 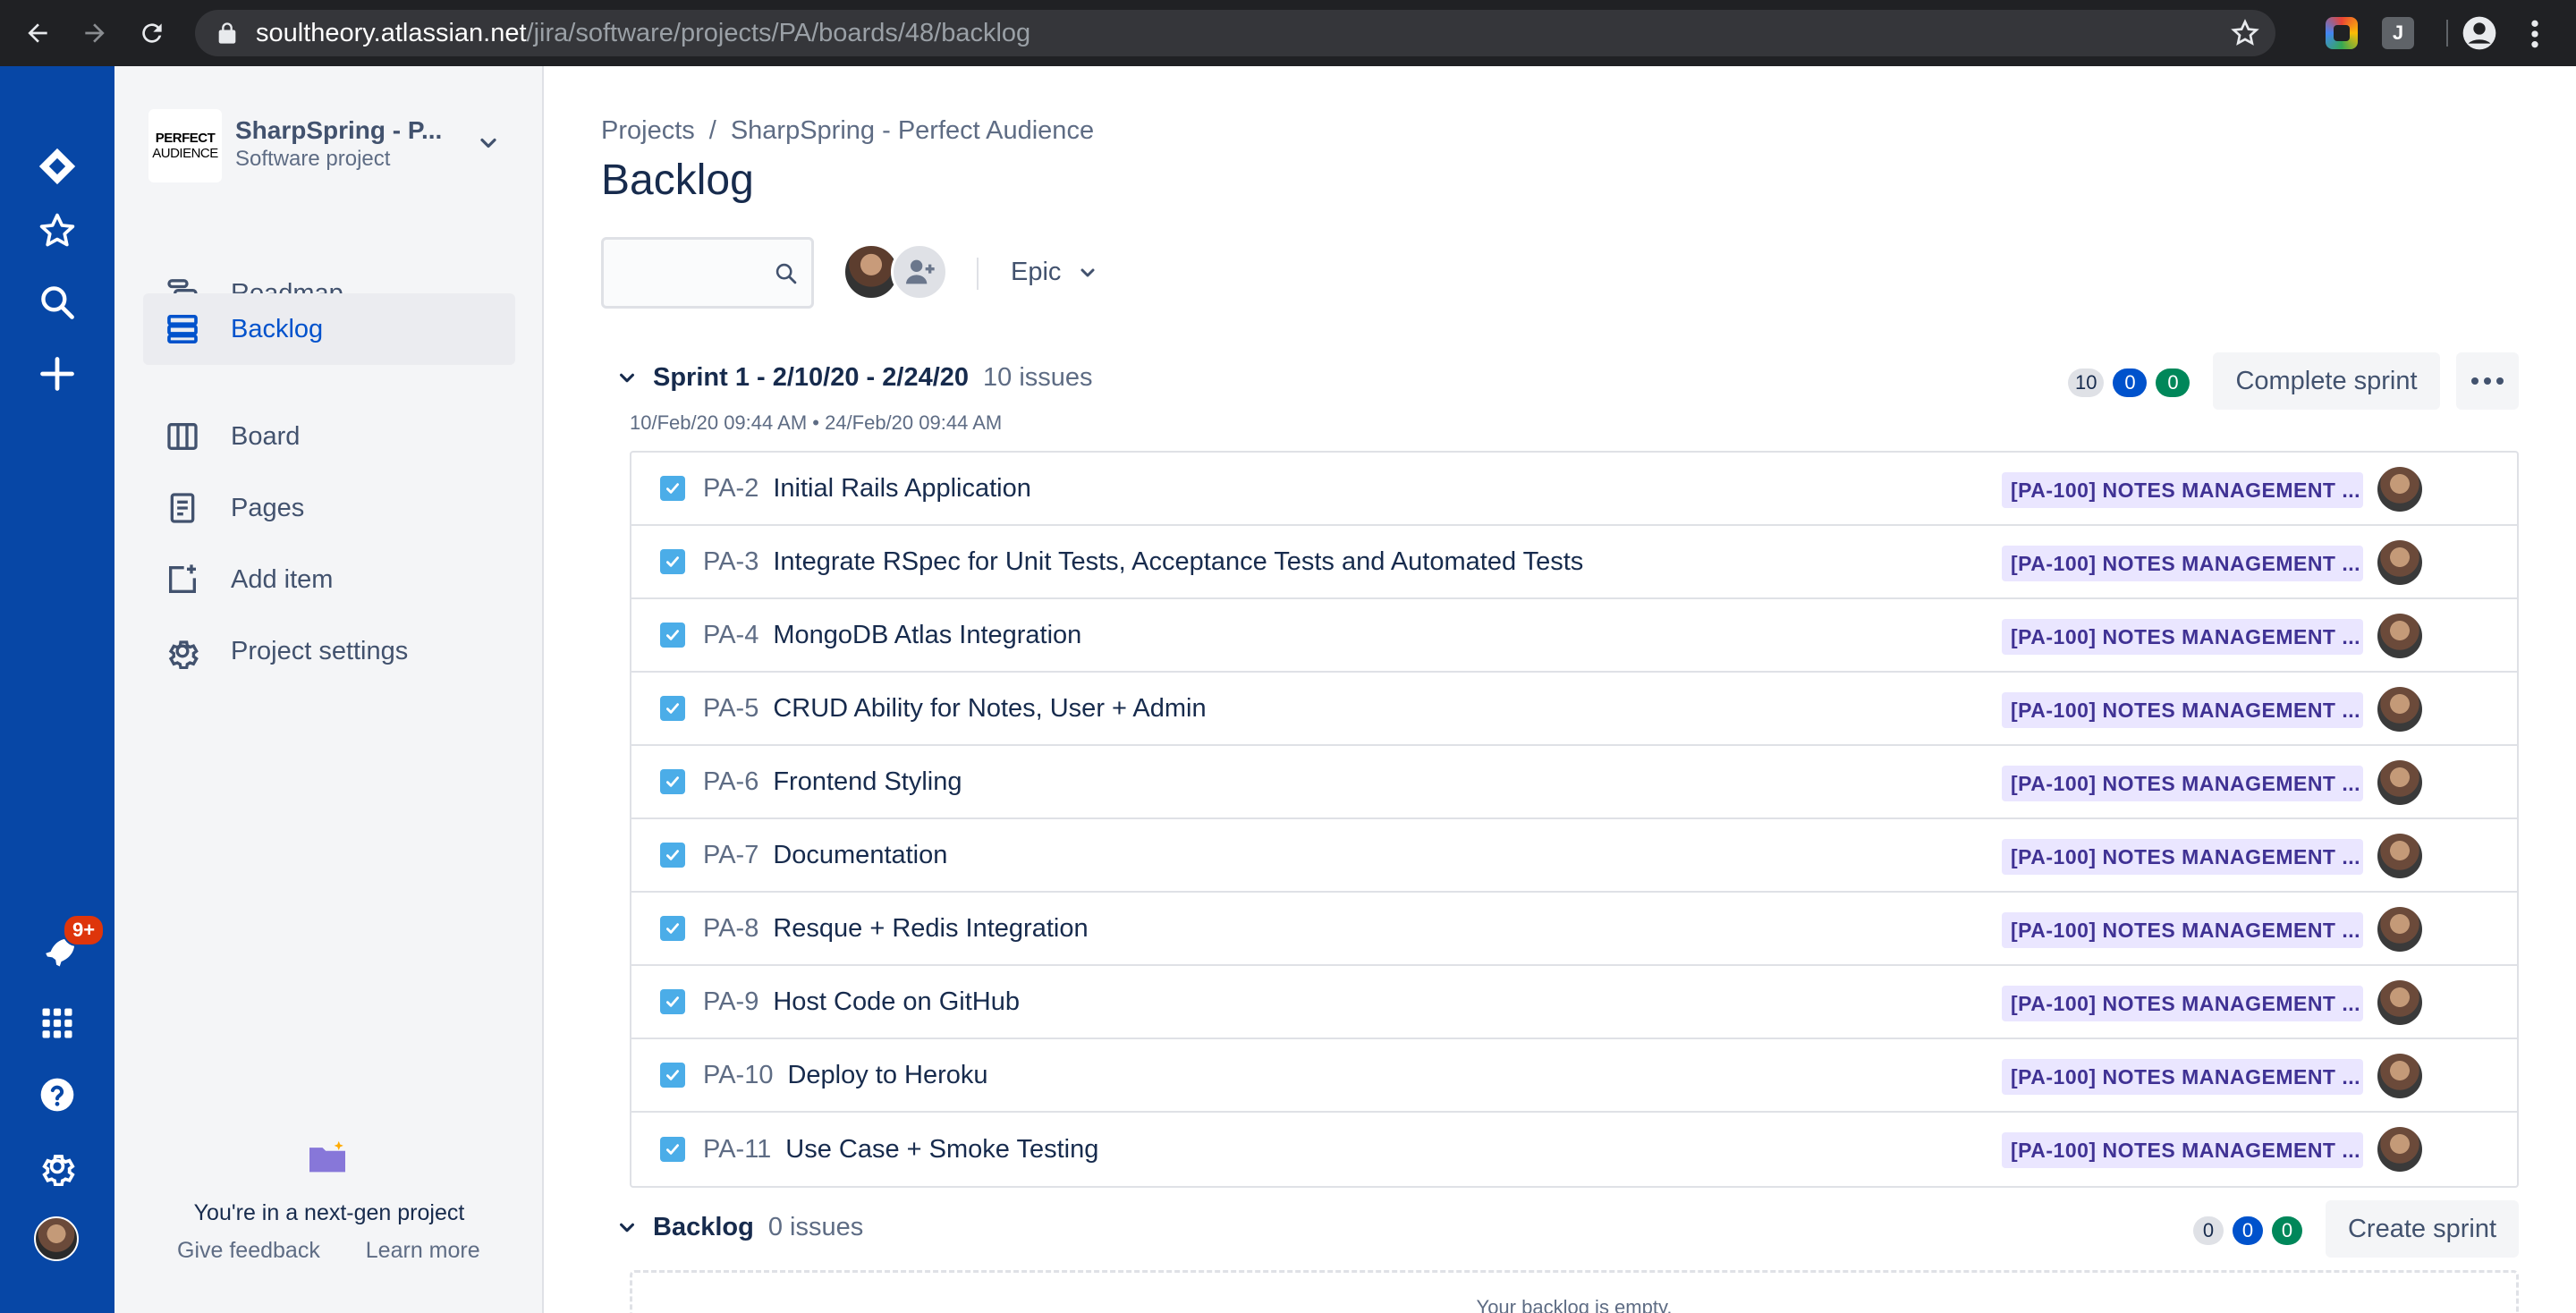 What do you see at coordinates (423, 1250) in the screenshot?
I see `learn-more-link: Learn more` at bounding box center [423, 1250].